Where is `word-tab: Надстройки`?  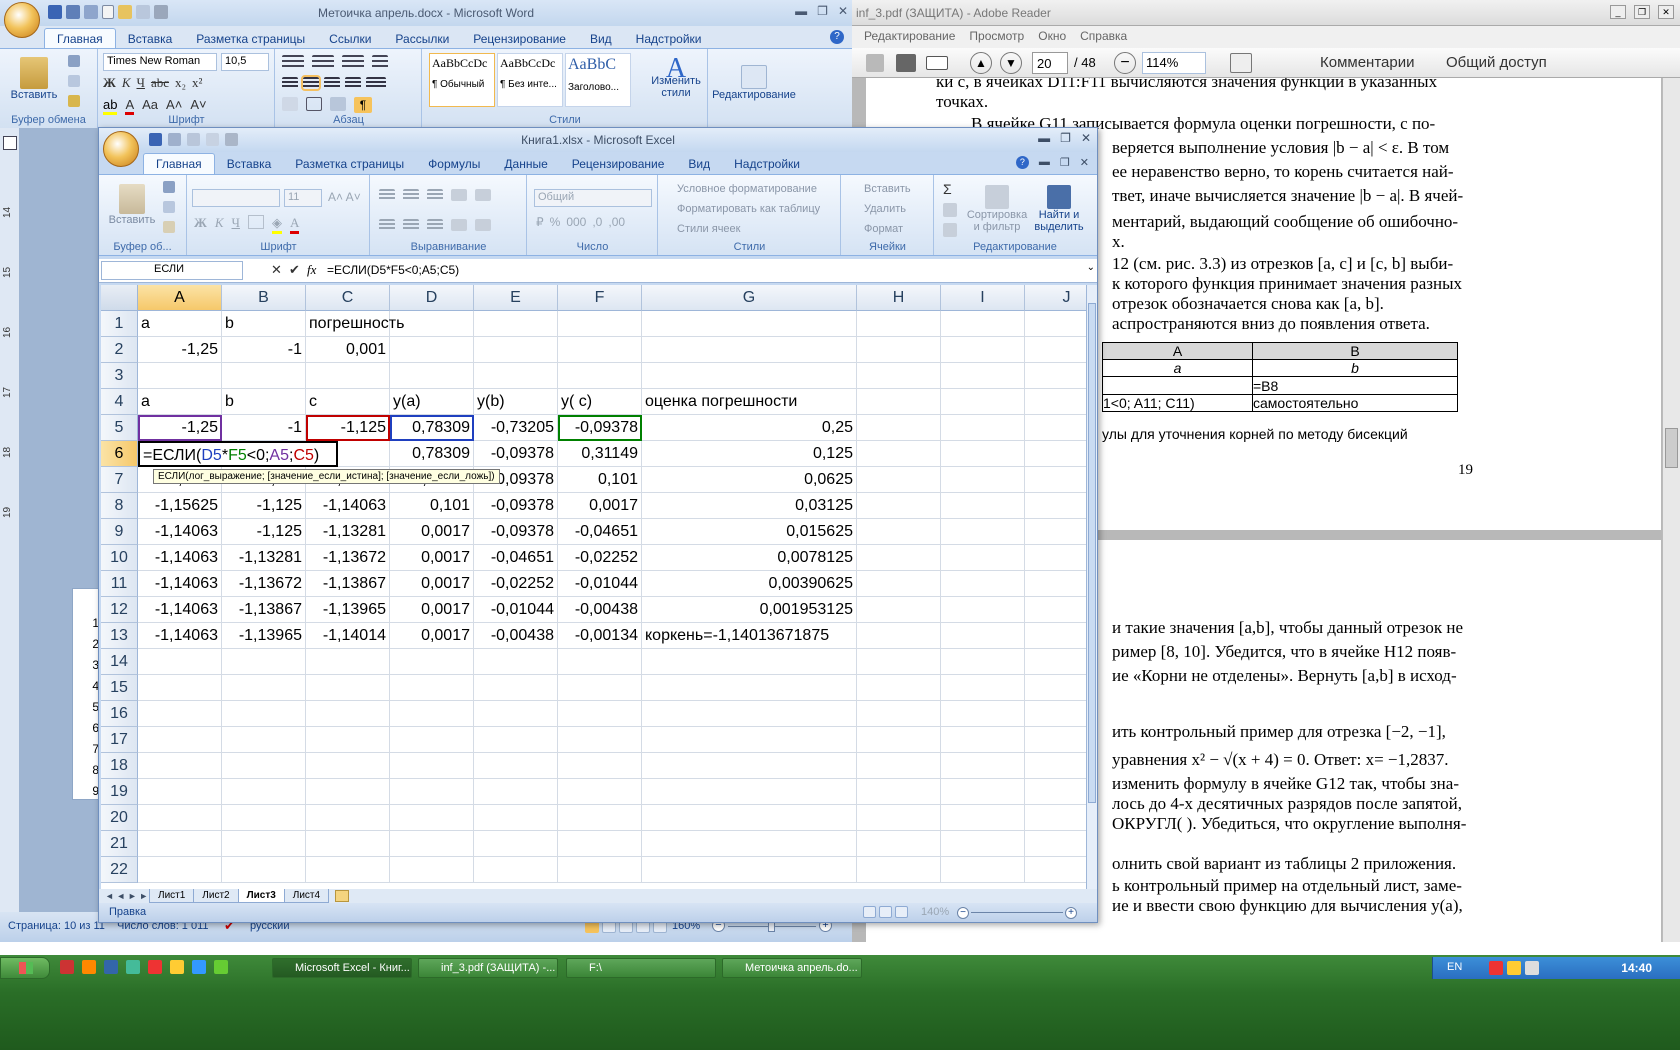 word-tab: Надстройки is located at coordinates (669, 39).